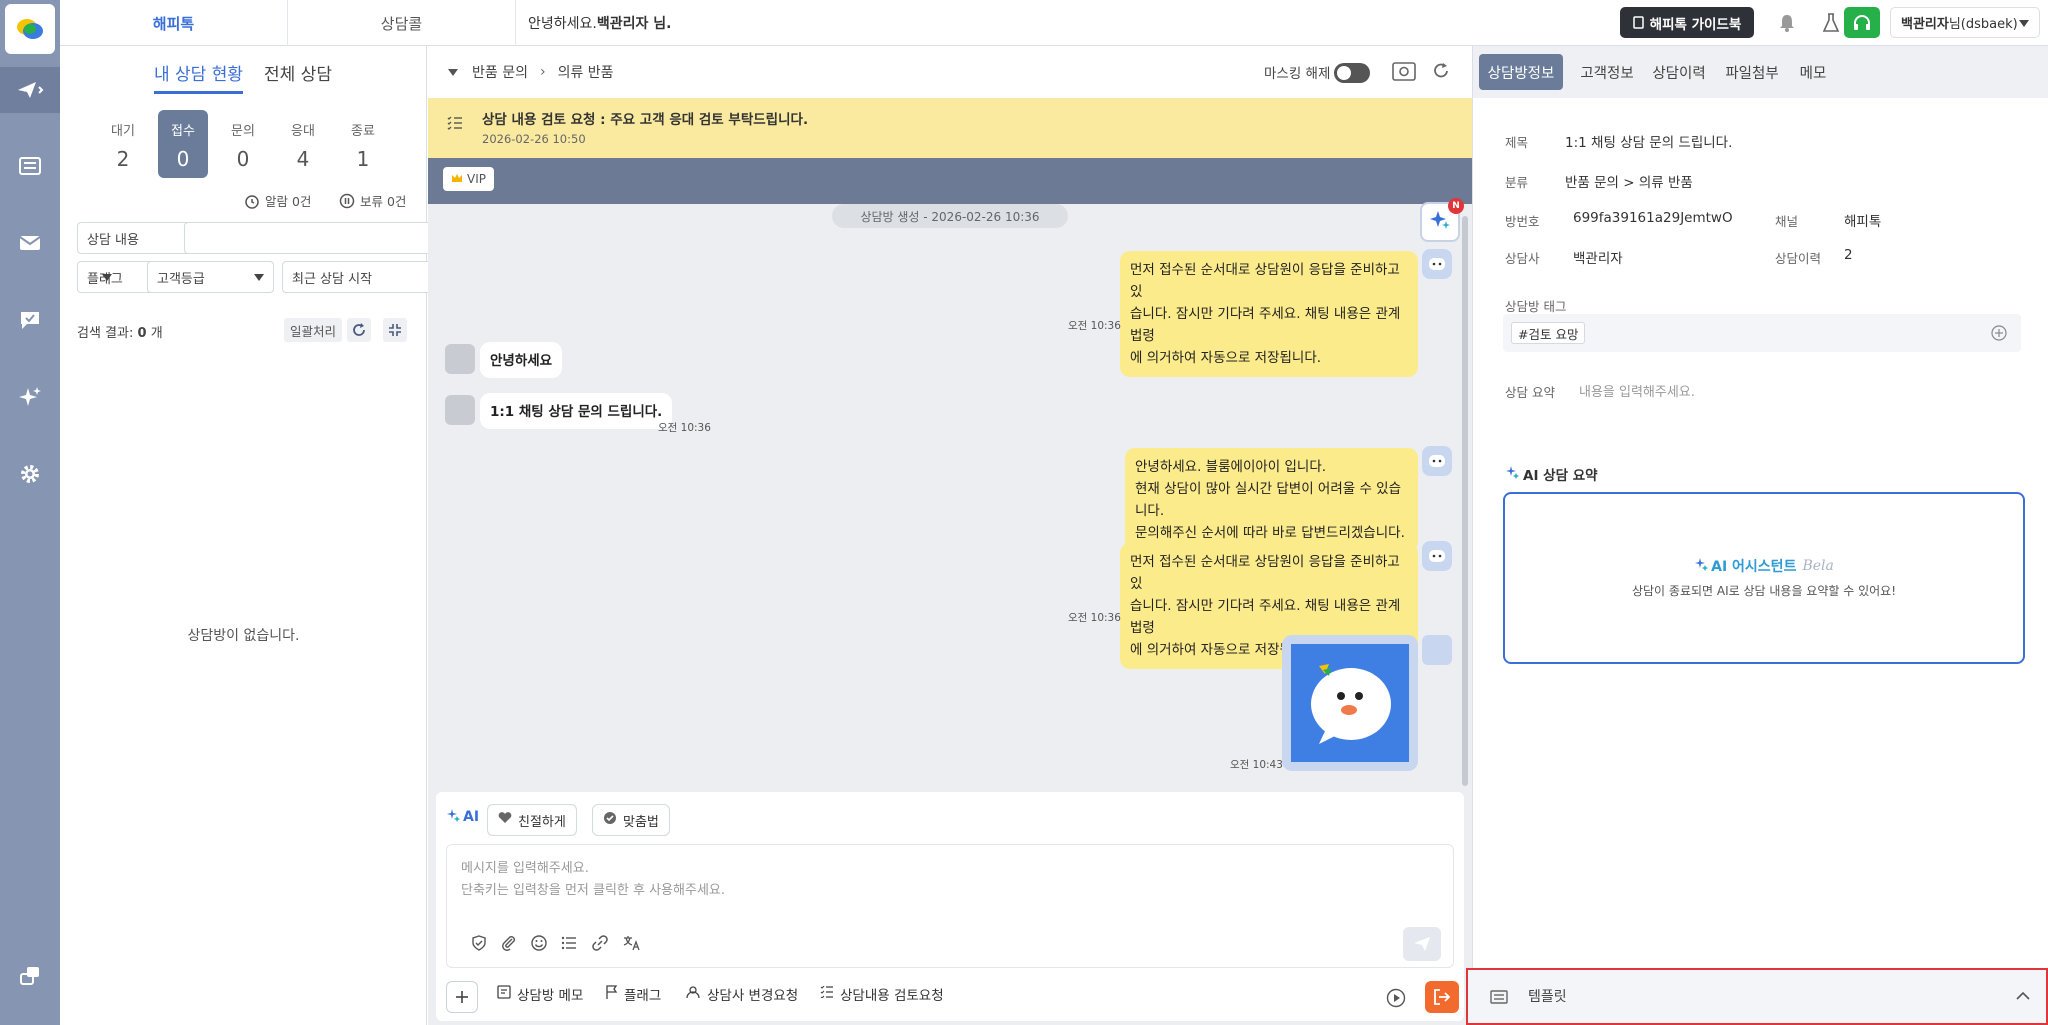 This screenshot has width=2048, height=1025. I want to click on flag-icon, so click(612, 994).